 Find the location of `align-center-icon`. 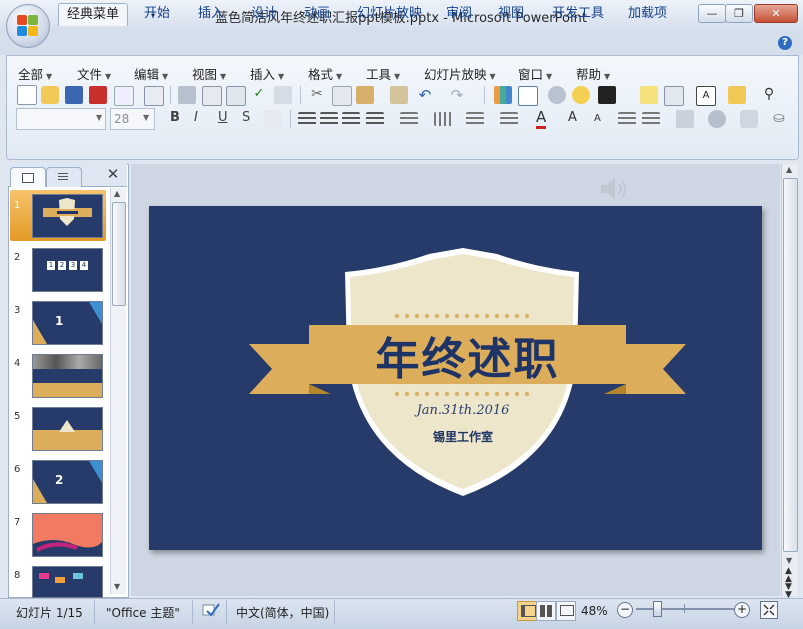

align-center-icon is located at coordinates (329, 119).